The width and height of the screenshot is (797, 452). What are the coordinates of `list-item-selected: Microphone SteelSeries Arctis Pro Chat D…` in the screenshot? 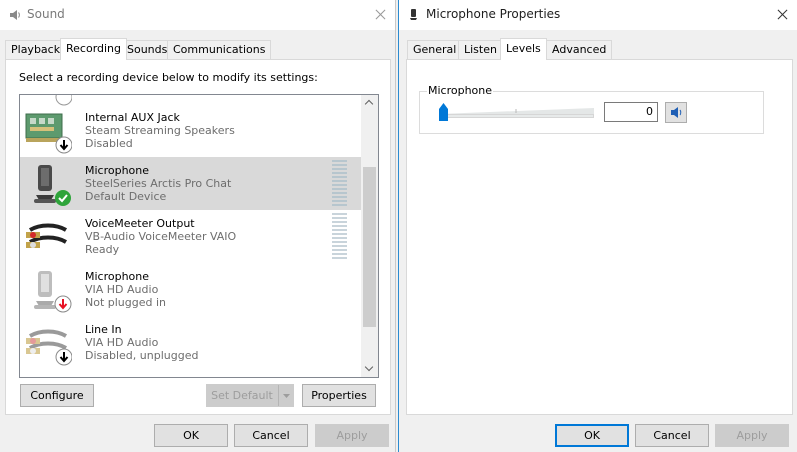 It's located at (191, 183).